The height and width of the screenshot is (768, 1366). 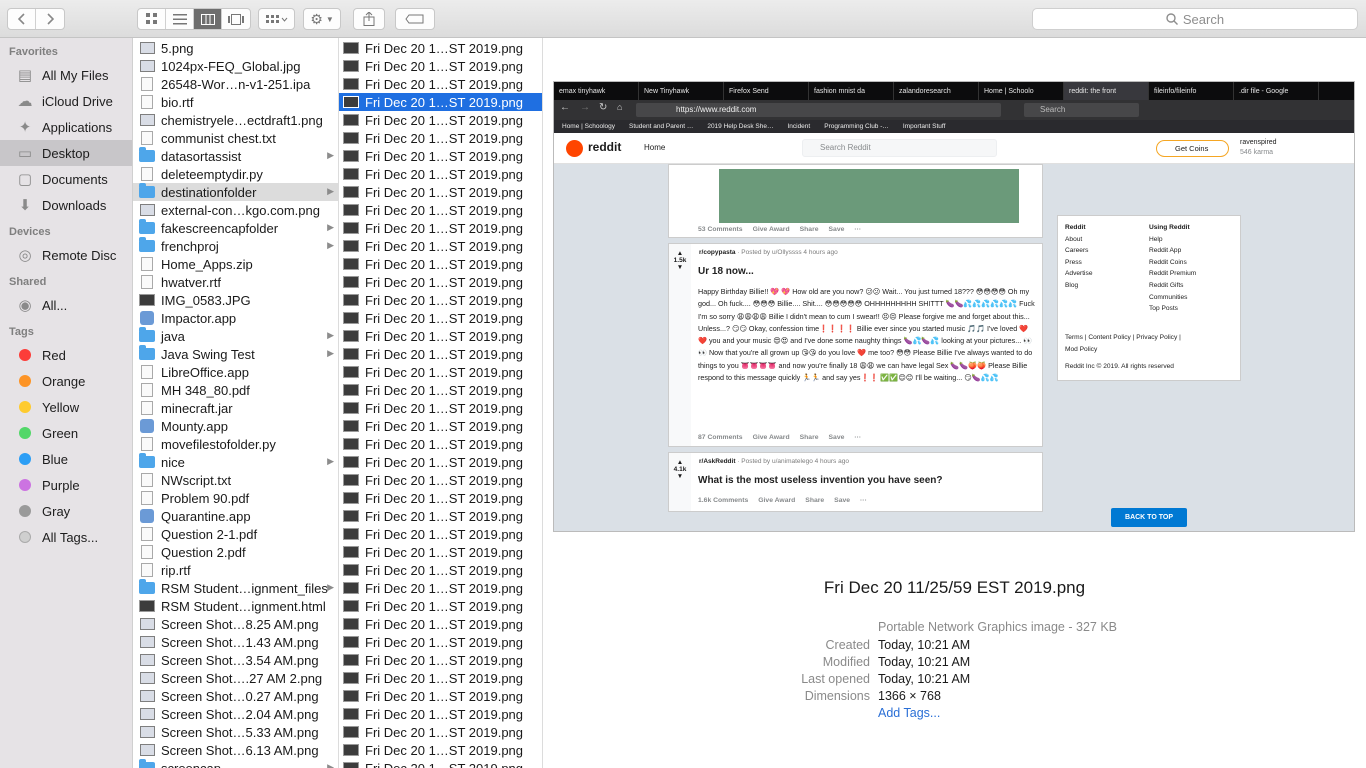 I want to click on sidebar-tag-purple: Purple, so click(x=66, y=485).